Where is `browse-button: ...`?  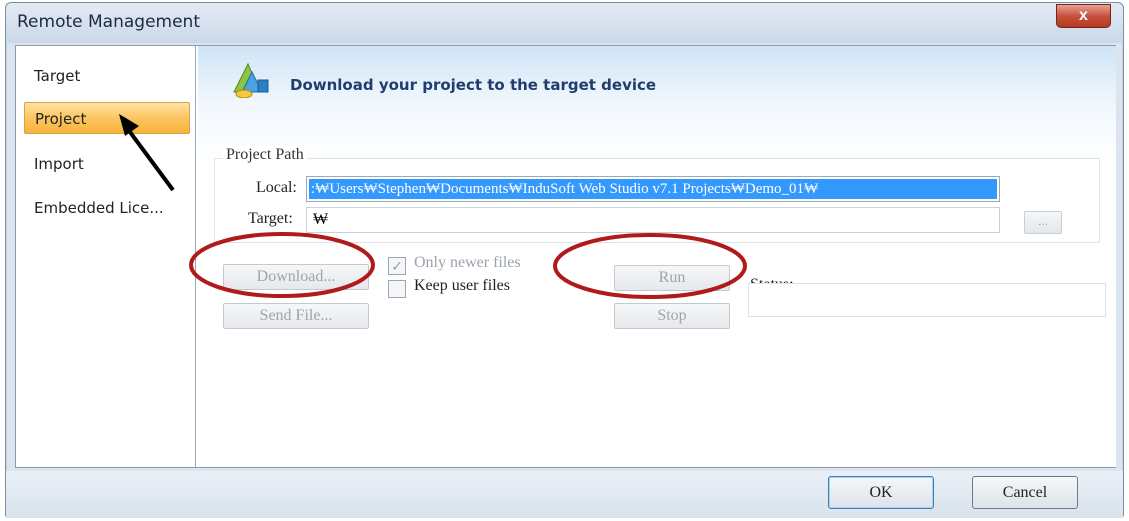 browse-button: ... is located at coordinates (1043, 222).